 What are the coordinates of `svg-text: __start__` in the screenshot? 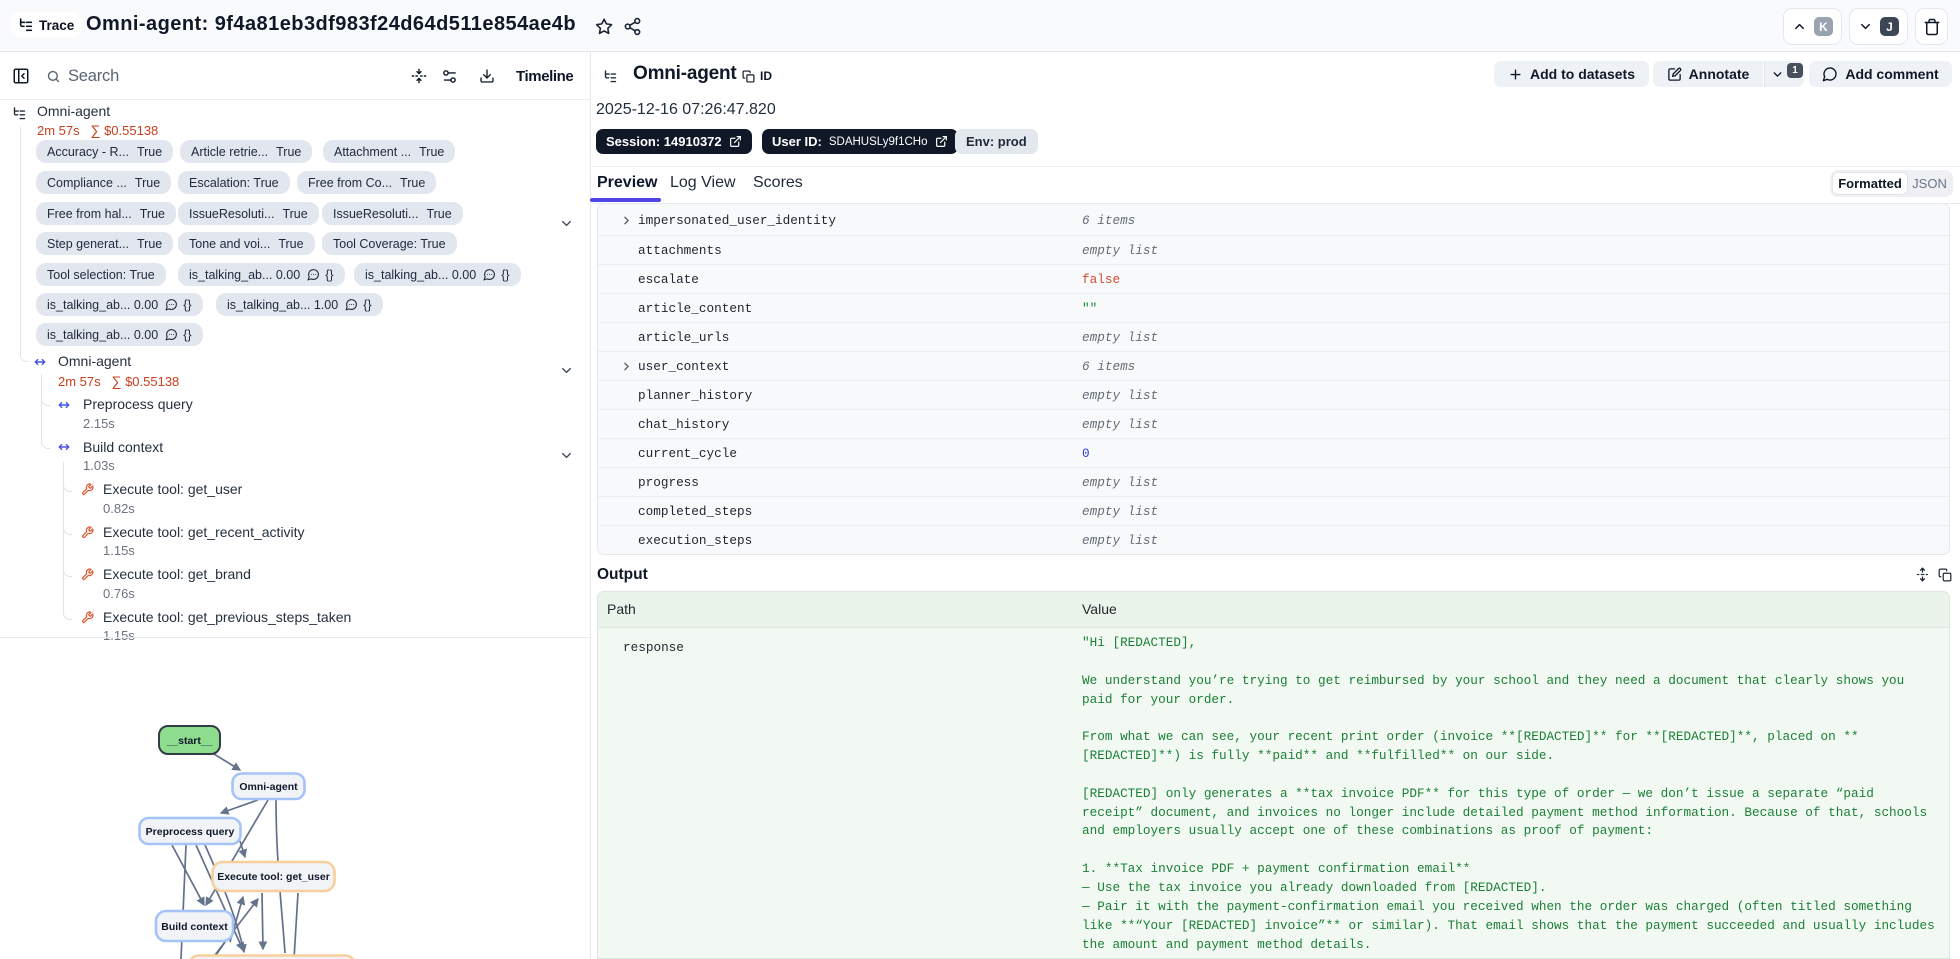 It's located at (188, 741).